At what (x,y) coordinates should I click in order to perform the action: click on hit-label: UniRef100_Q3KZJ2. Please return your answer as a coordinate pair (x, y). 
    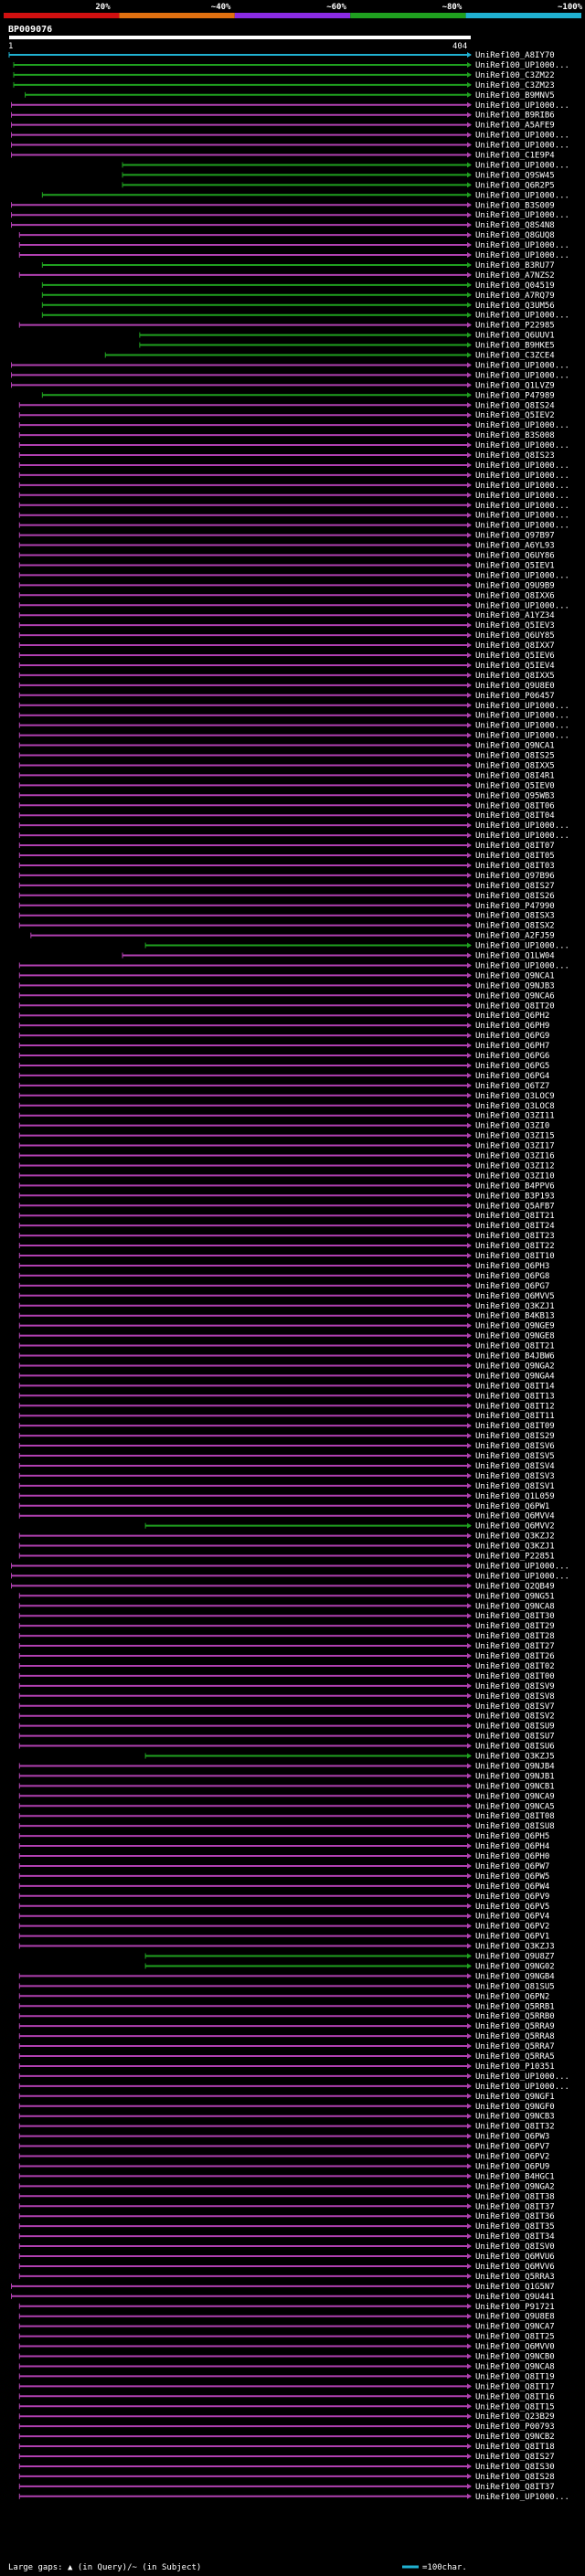
    Looking at the image, I should click on (515, 1537).